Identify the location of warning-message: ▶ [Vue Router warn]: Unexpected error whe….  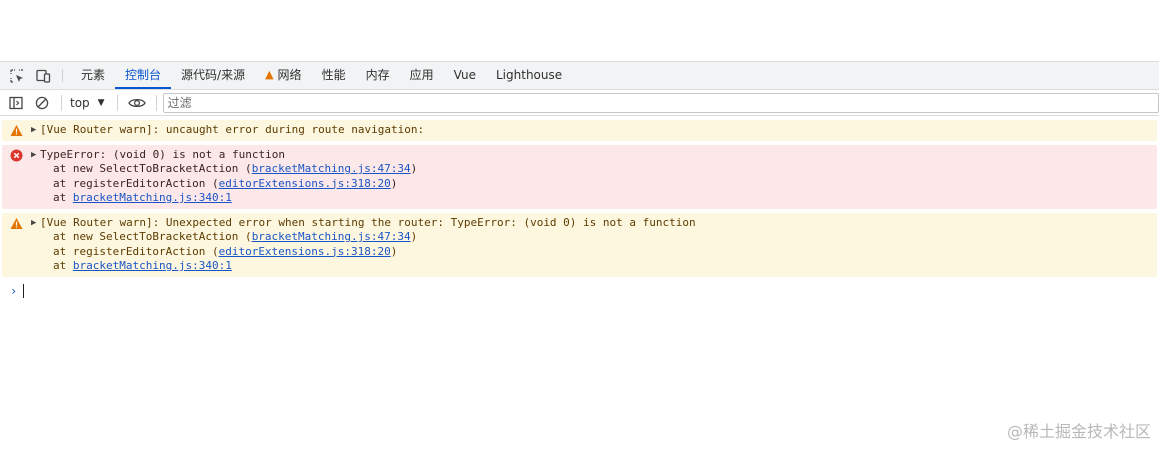
(579, 244).